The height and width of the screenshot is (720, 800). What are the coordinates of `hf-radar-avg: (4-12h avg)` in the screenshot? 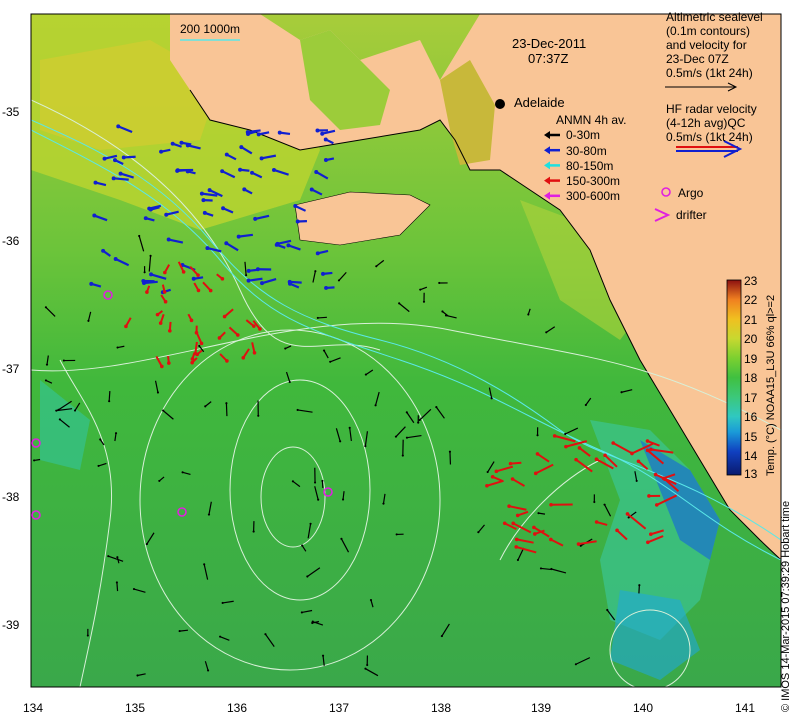 It's located at (697, 123).